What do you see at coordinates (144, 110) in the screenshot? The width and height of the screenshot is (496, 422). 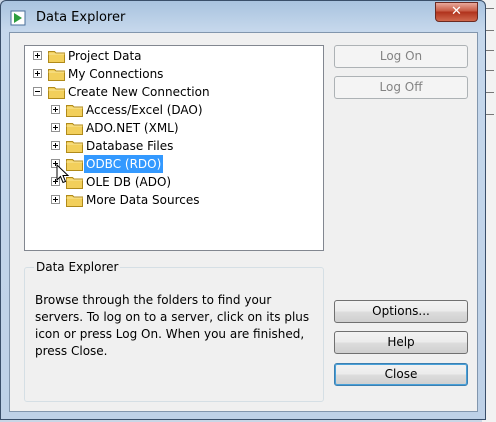 I see `tree-node-label: Access/Excel (DAO)` at bounding box center [144, 110].